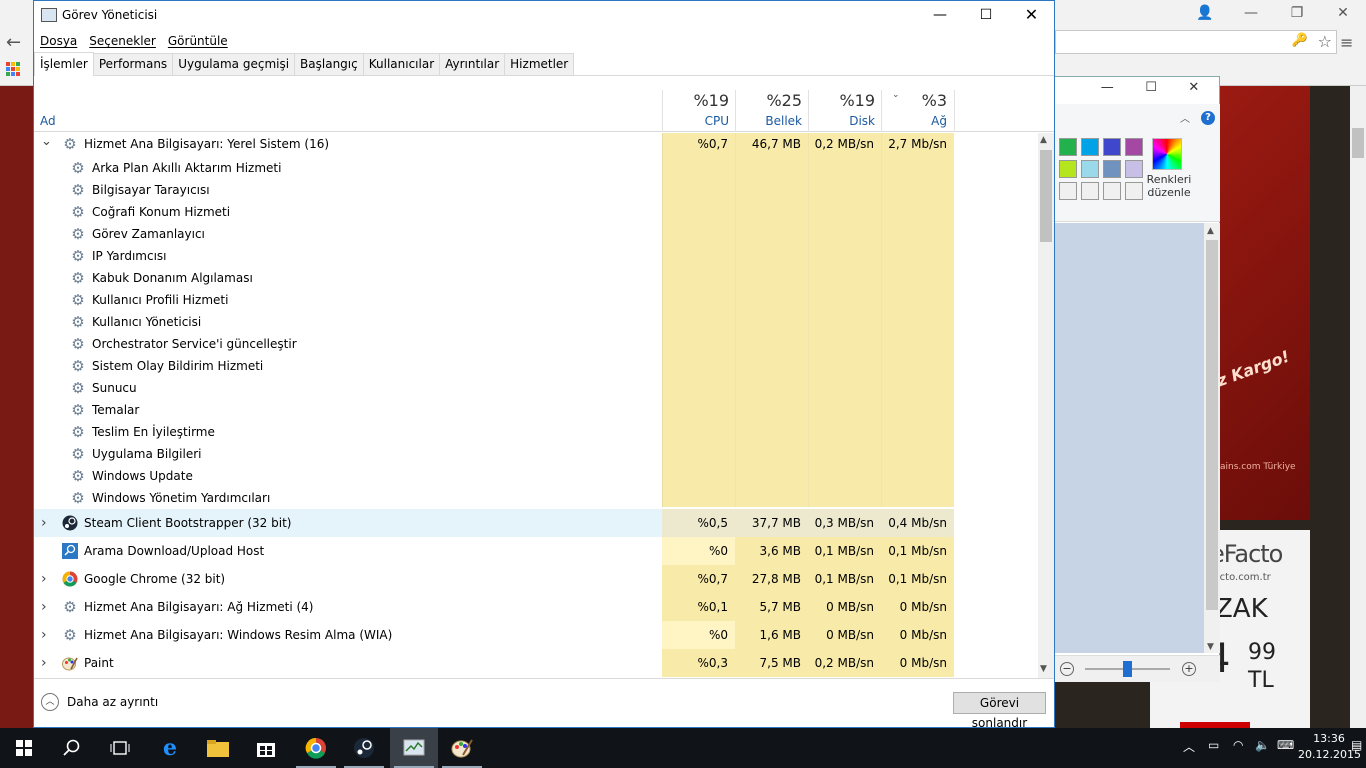 This screenshot has height=768, width=1366. I want to click on service-row: ⚙ IP Yardımcısı, so click(536, 256).